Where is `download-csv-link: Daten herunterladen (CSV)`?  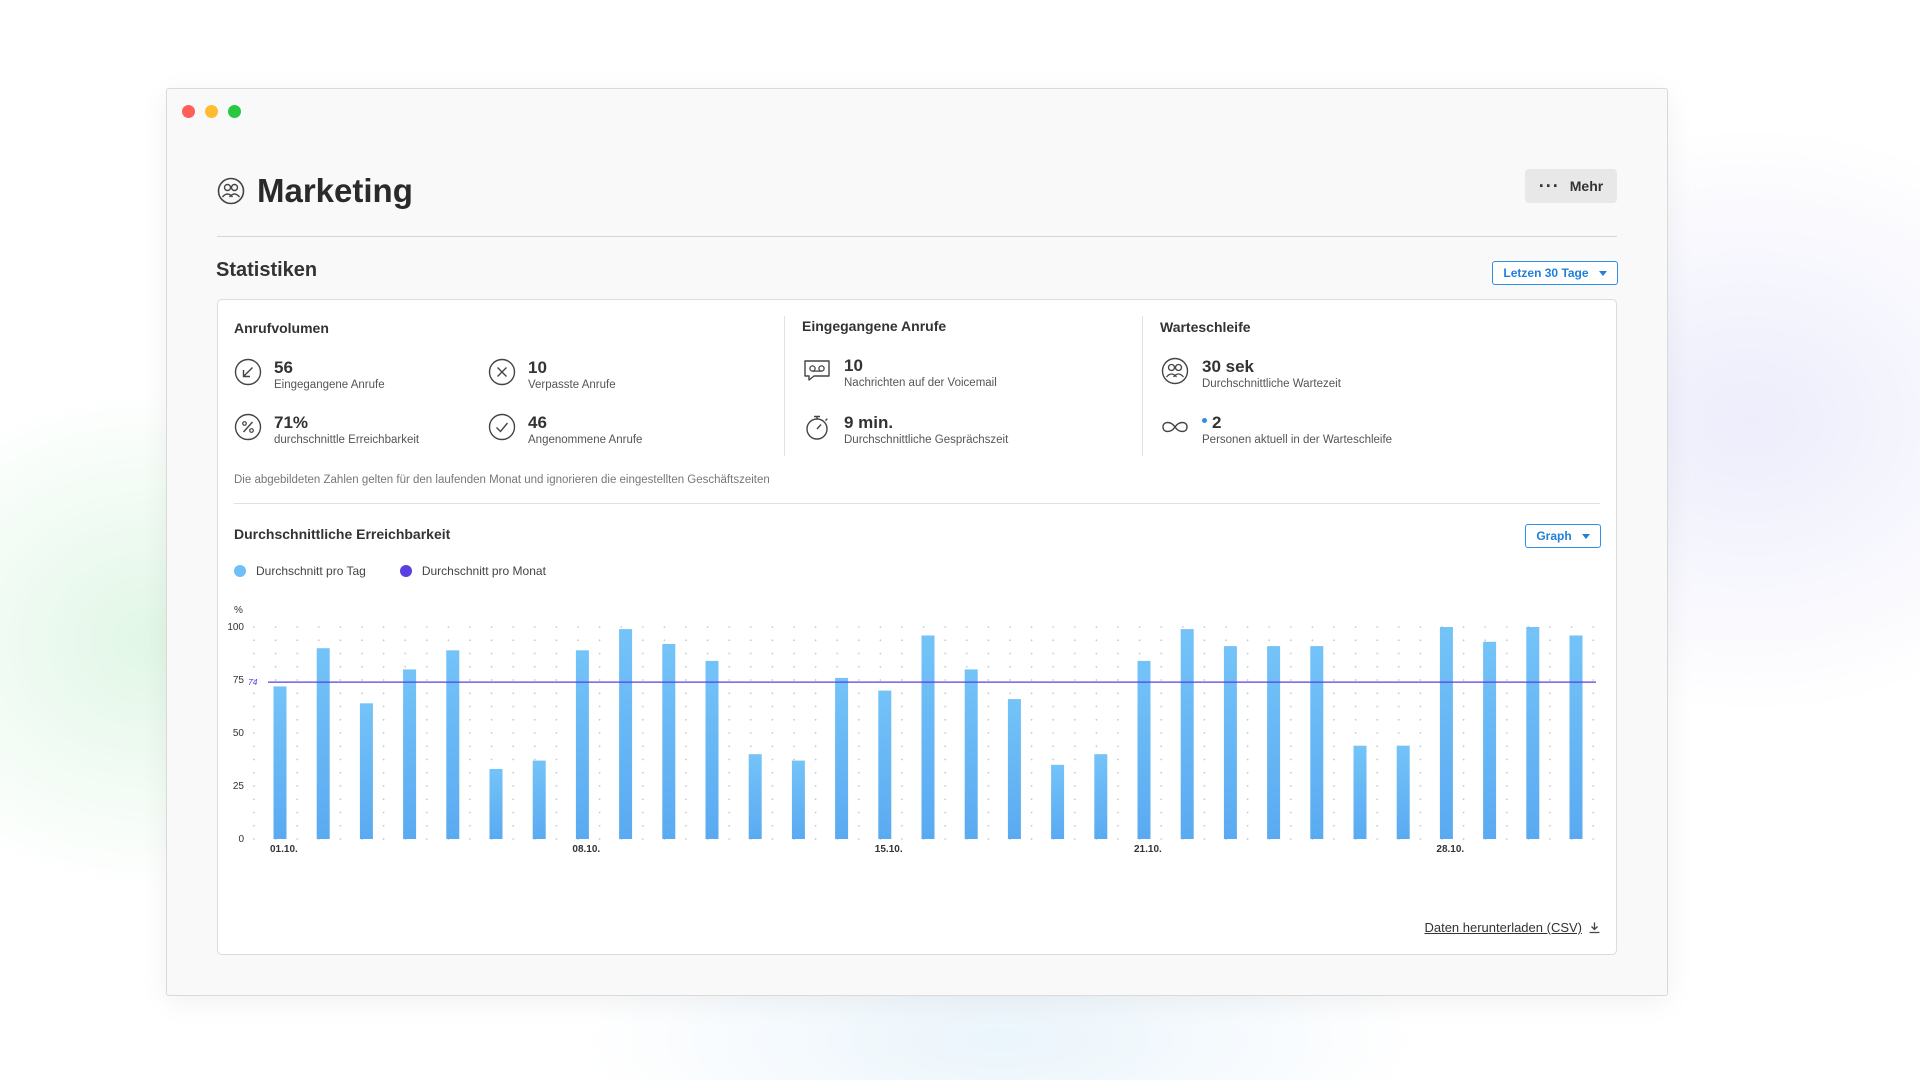
download-csv-link: Daten herunterladen (CSV) is located at coordinates (1512, 927).